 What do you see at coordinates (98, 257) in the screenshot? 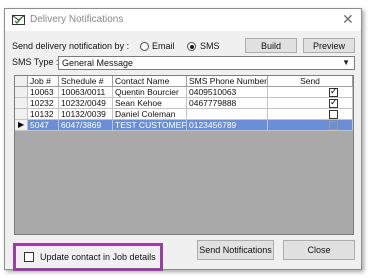
I see `update-contact-label: Update contact in Job details` at bounding box center [98, 257].